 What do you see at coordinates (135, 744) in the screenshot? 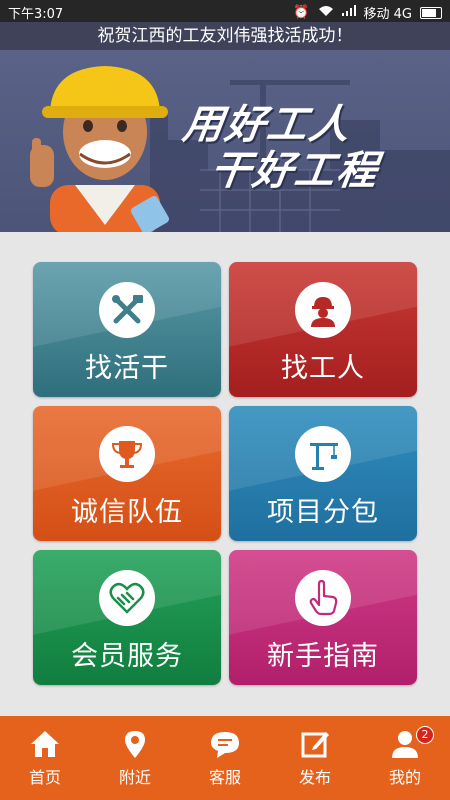
I see `location-pin-icon` at bounding box center [135, 744].